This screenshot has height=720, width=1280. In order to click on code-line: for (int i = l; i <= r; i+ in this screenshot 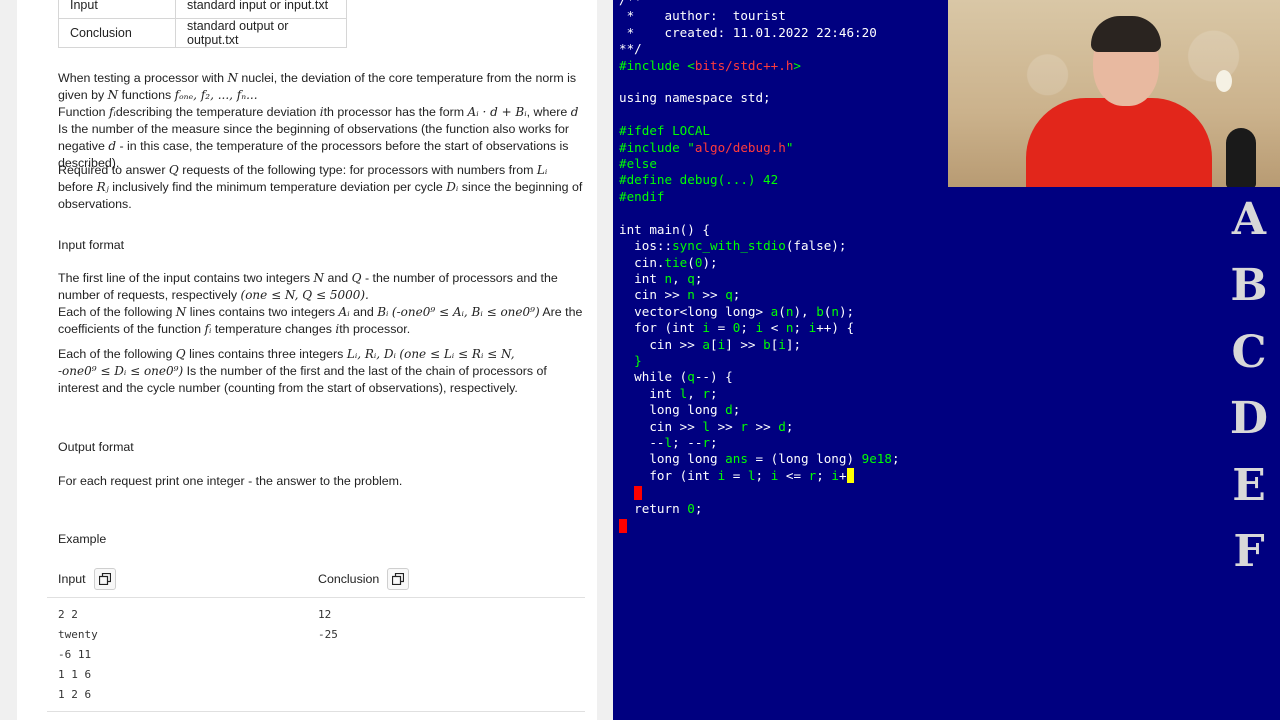, I will do `click(737, 475)`.